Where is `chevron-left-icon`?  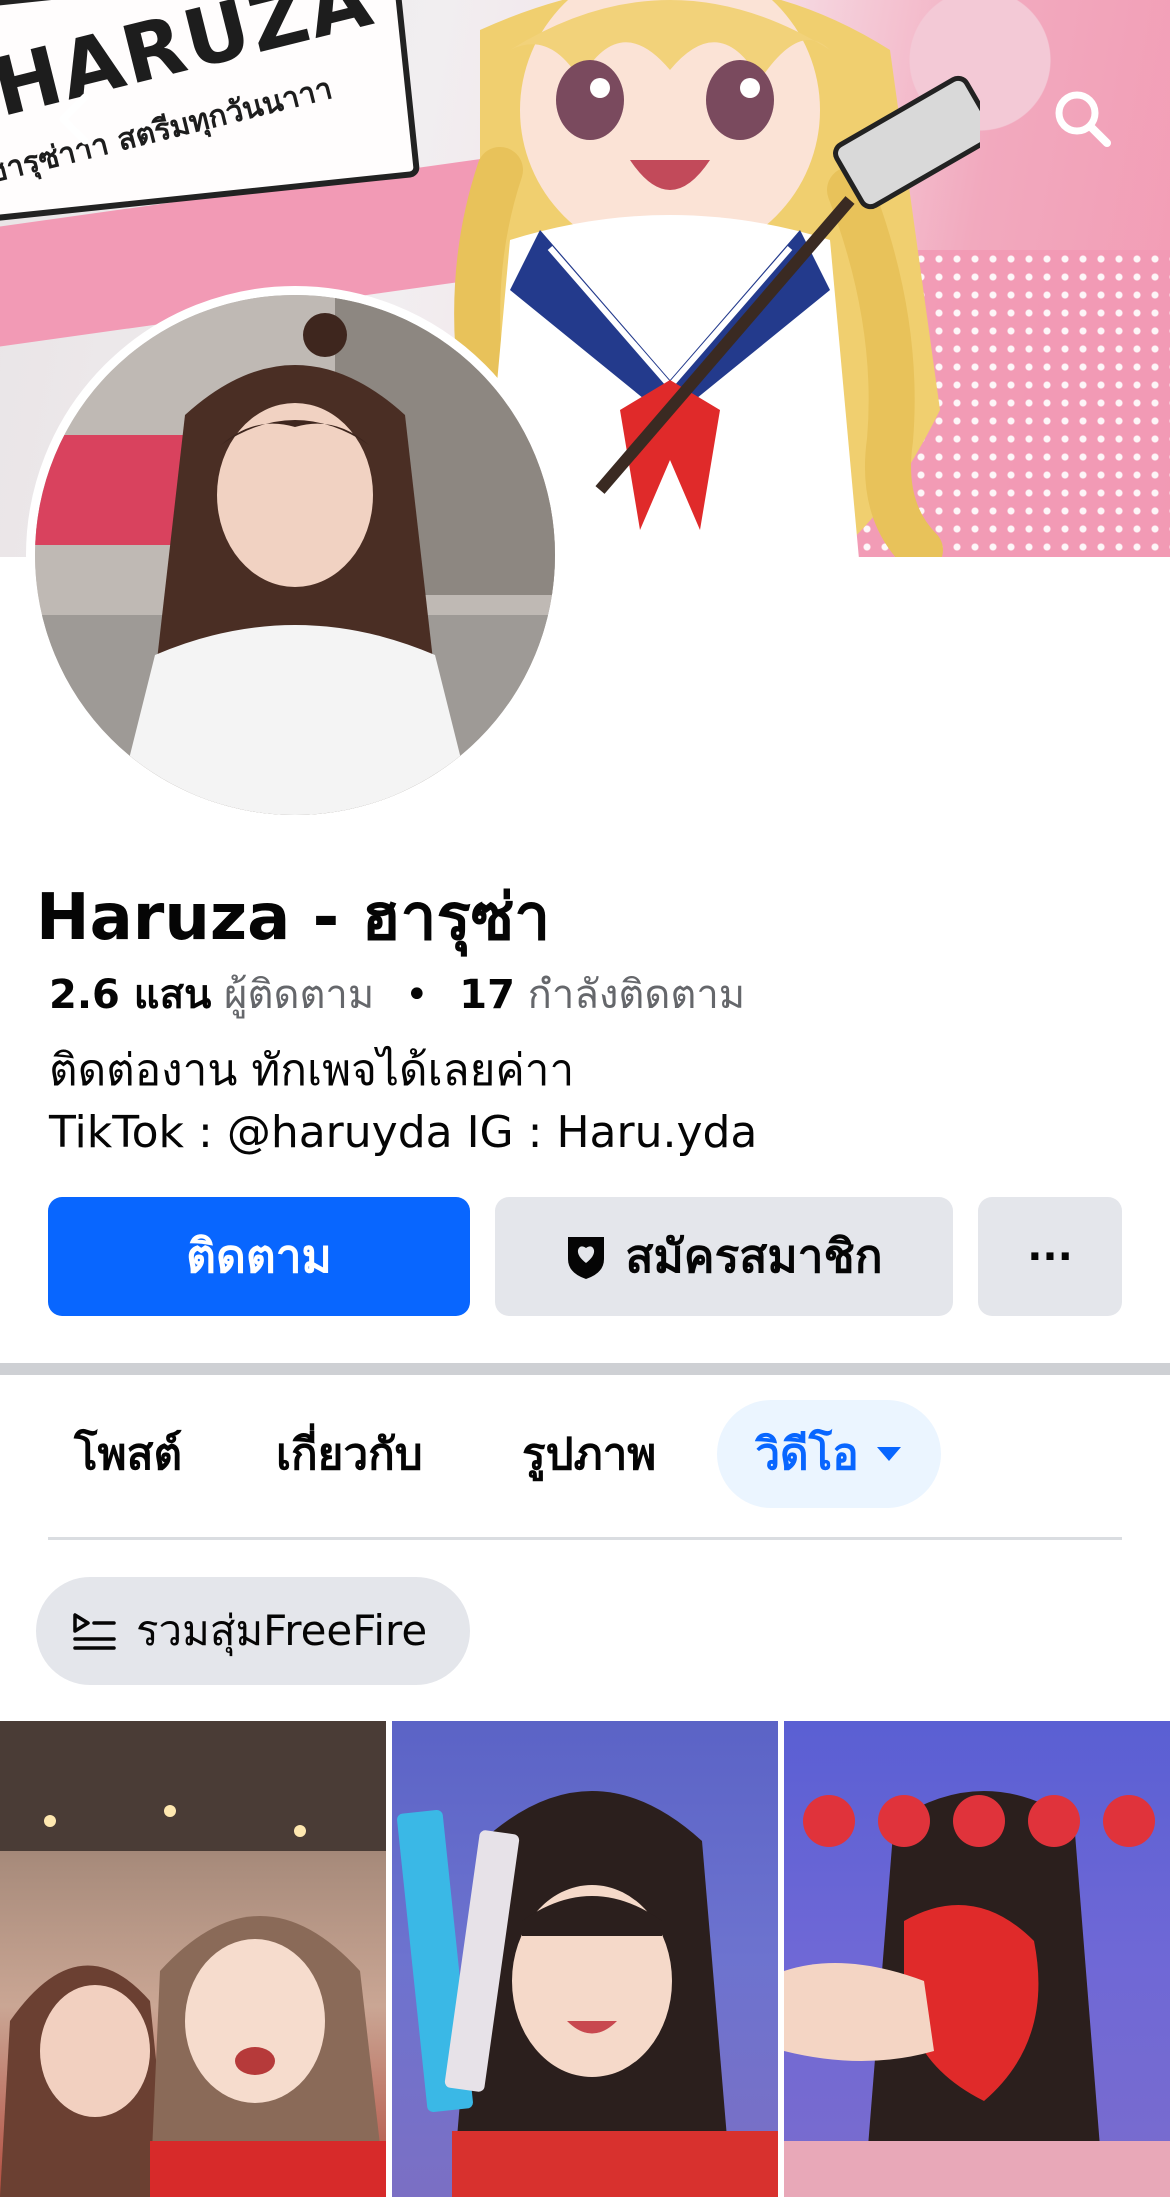
chevron-left-icon is located at coordinates (74, 119).